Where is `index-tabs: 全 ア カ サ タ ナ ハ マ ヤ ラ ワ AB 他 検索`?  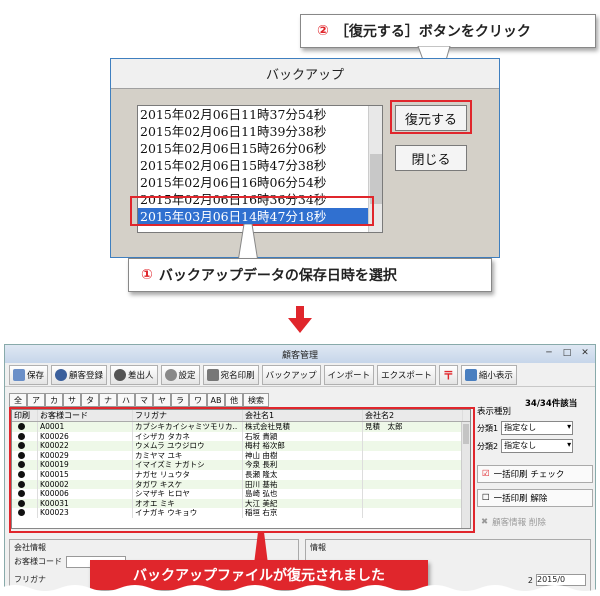
index-tabs: 全 ア カ サ タ ナ ハ マ ヤ ラ ワ AB 他 検索 is located at coordinates (139, 400).